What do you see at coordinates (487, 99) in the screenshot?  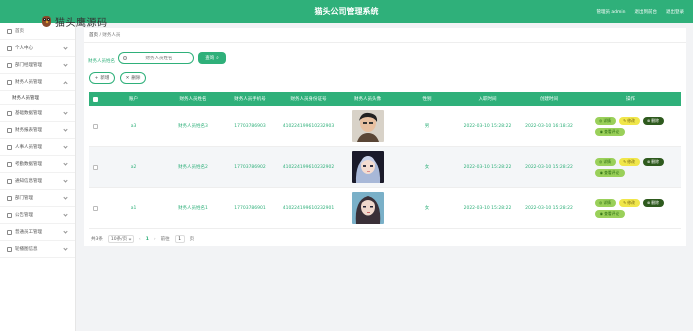 I see `header-entry-time: 入职时间` at bounding box center [487, 99].